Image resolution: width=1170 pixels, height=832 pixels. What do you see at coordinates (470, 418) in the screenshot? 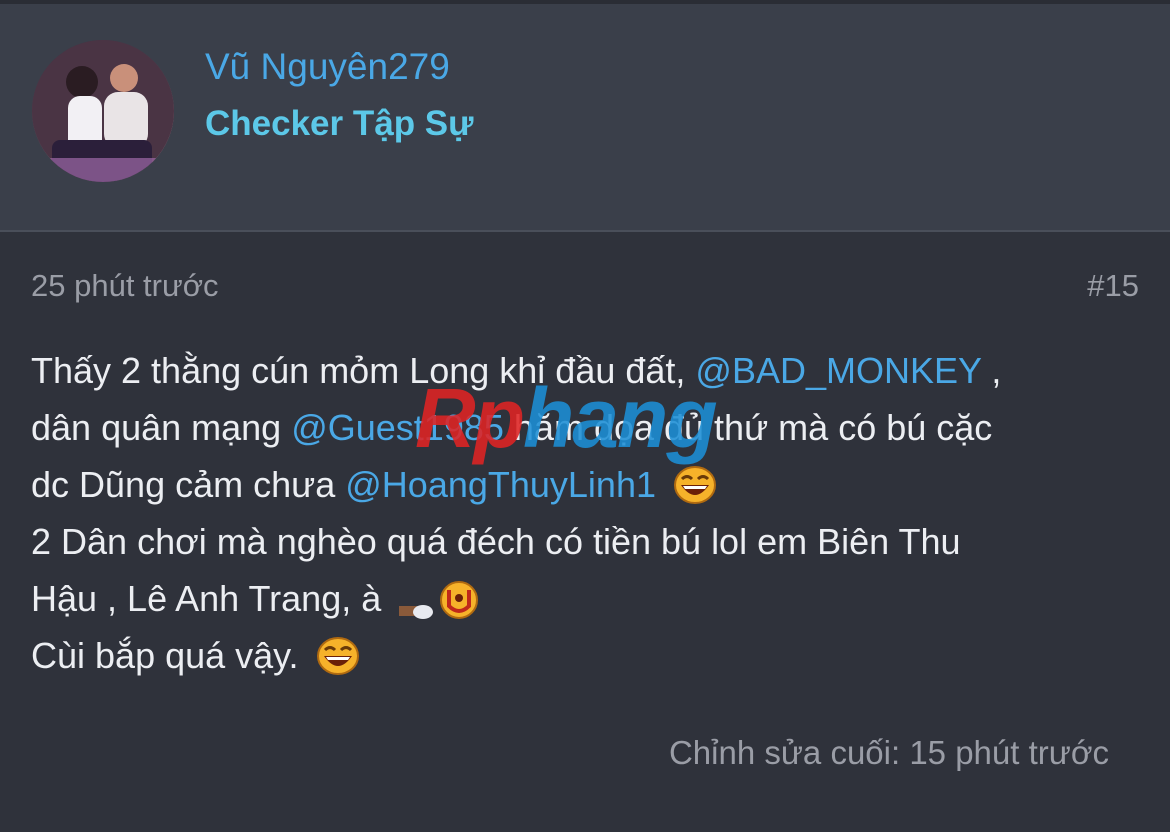
I see `watermark-part-red: Rp` at bounding box center [470, 418].